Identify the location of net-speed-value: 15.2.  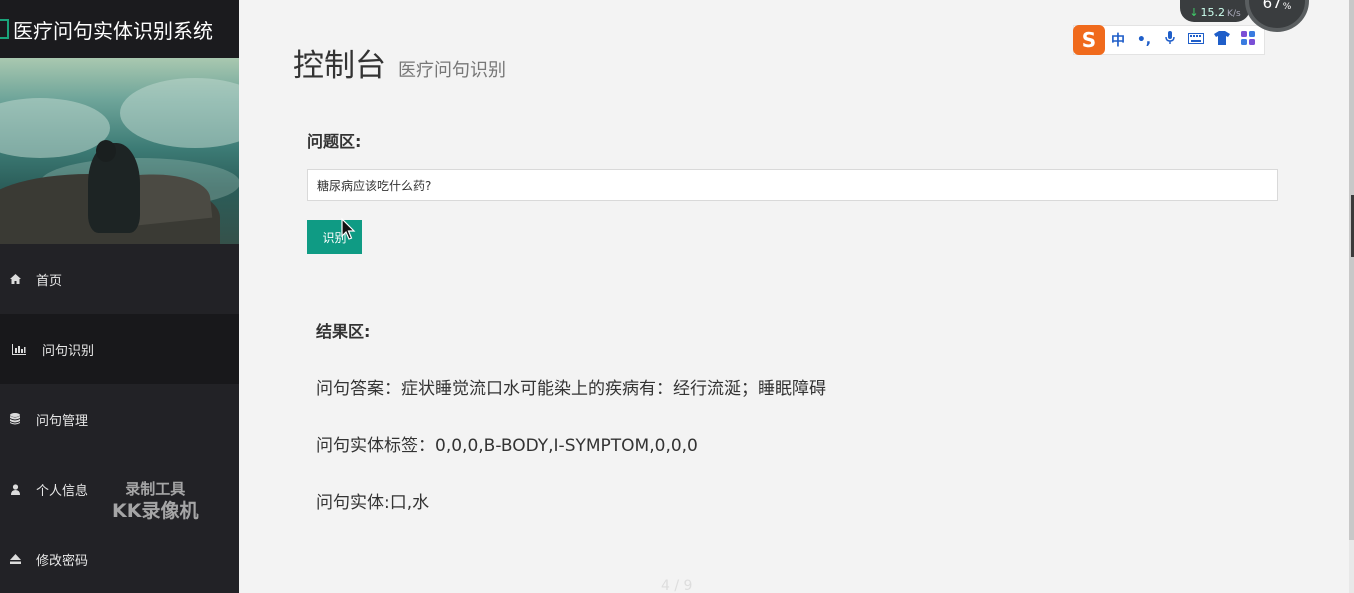
(1213, 12).